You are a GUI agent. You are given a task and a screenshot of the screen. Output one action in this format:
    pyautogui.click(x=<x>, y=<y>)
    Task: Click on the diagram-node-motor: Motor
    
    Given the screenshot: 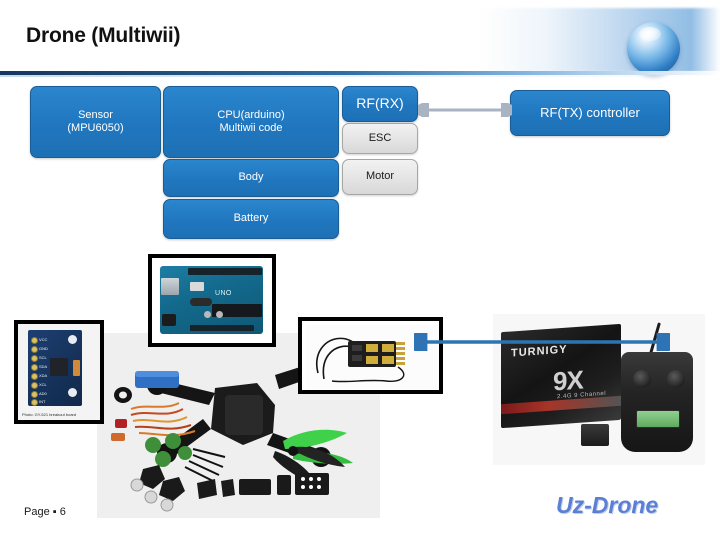 What is the action you would take?
    pyautogui.click(x=380, y=177)
    